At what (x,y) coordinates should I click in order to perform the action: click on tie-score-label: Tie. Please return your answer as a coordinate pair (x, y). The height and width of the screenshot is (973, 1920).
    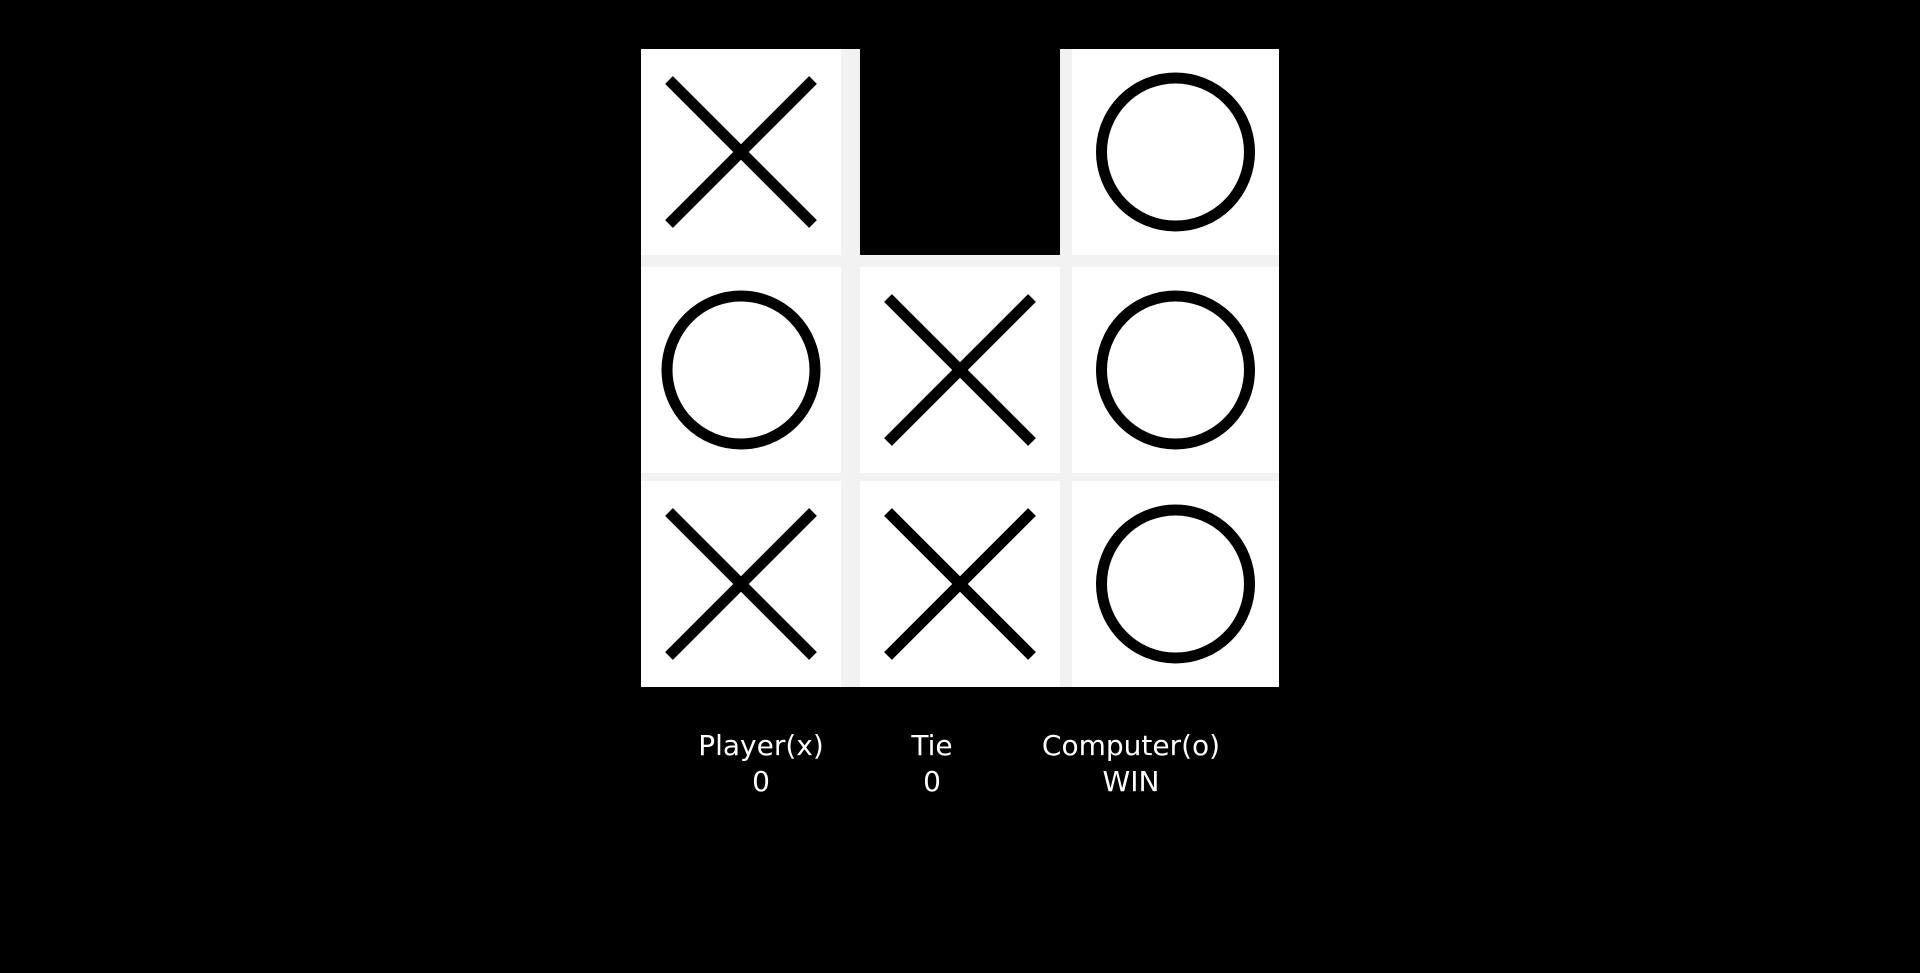
    Looking at the image, I should click on (932, 745).